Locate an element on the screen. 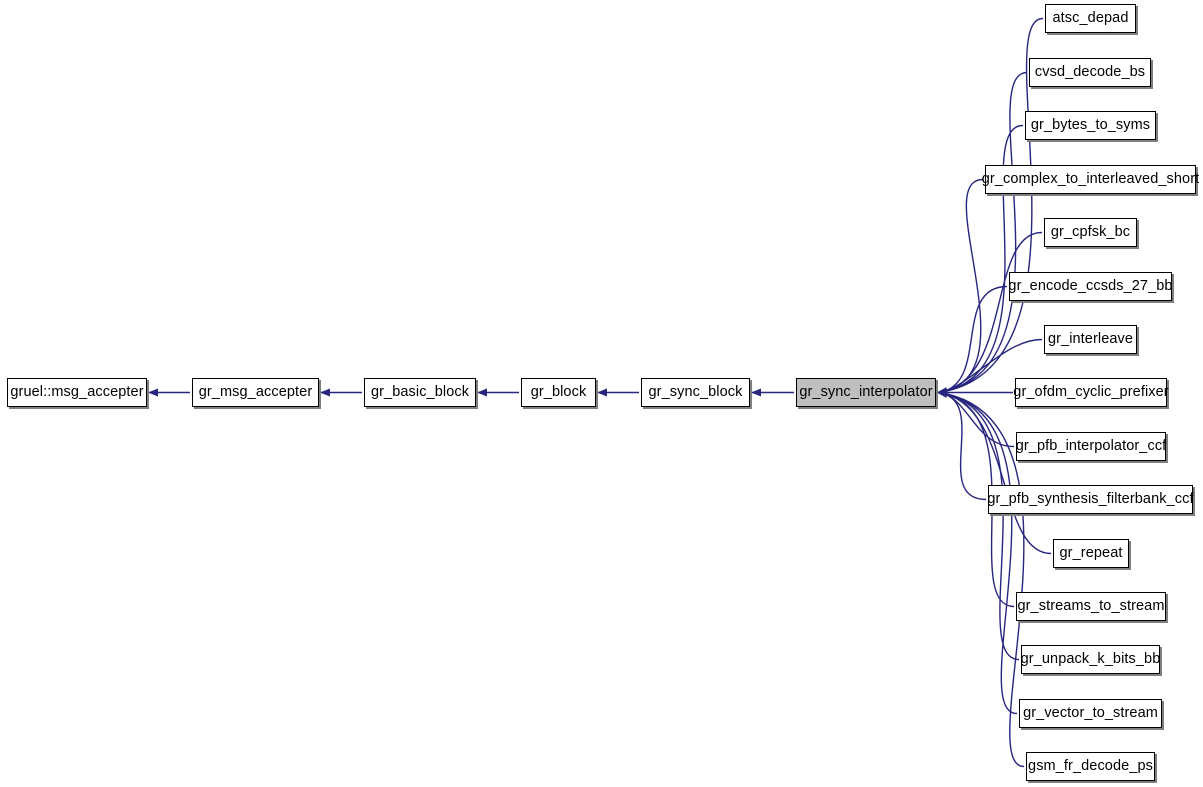 This screenshot has height=787, width=1203. class-node-gr_encode_ccsds_27_bb: gr_encode_ccsds_27_bb is located at coordinates (1090, 286).